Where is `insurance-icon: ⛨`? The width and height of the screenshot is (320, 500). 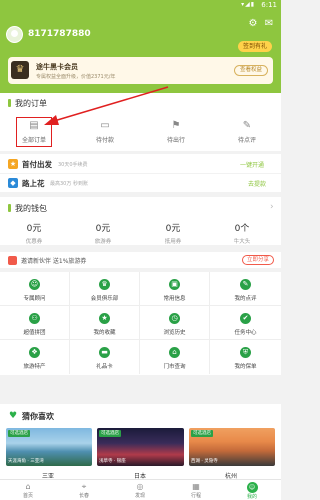 insurance-icon: ⛨ is located at coordinates (245, 352).